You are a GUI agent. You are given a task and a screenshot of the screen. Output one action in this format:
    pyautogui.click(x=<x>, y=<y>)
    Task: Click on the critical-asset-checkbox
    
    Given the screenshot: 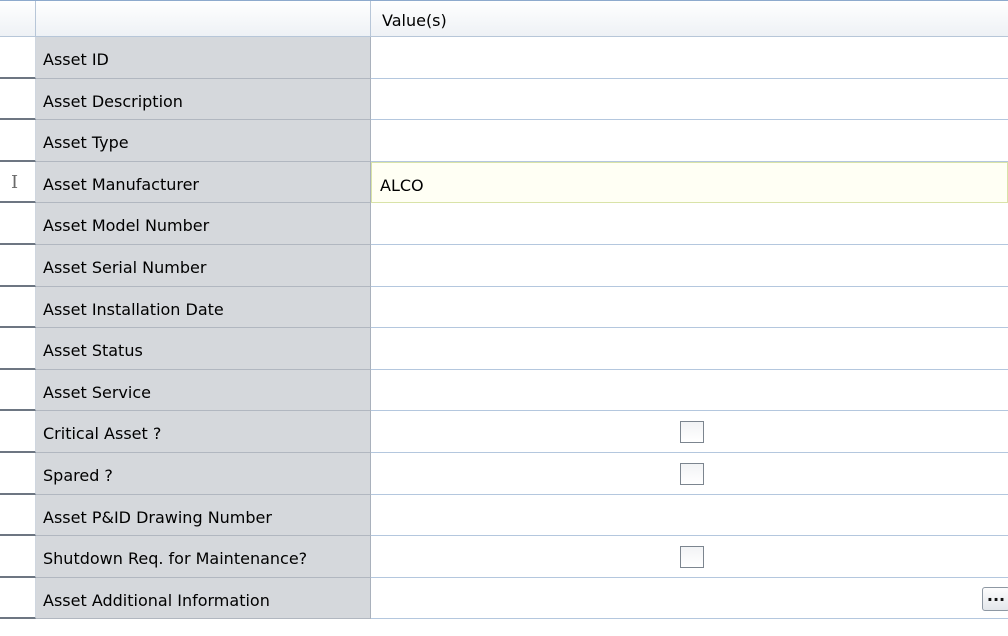 What is the action you would take?
    pyautogui.click(x=692, y=432)
    